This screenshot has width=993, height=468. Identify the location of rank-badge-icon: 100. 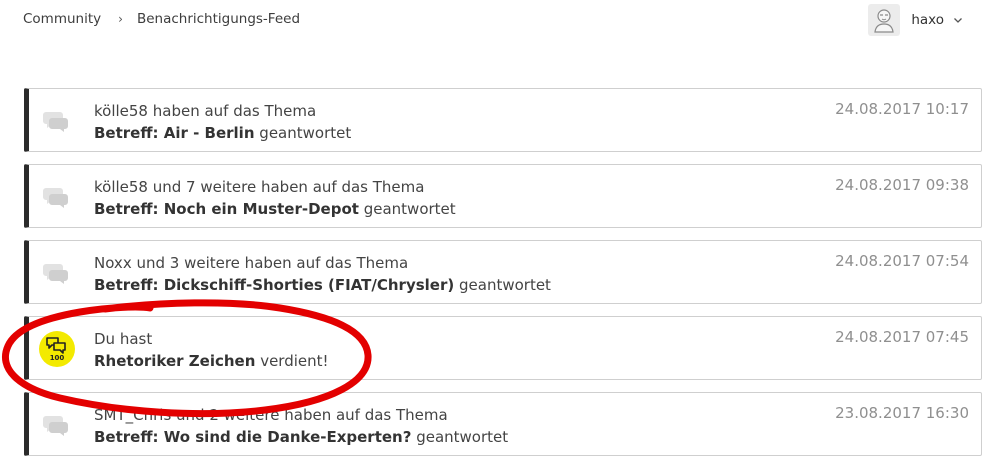
(57, 349).